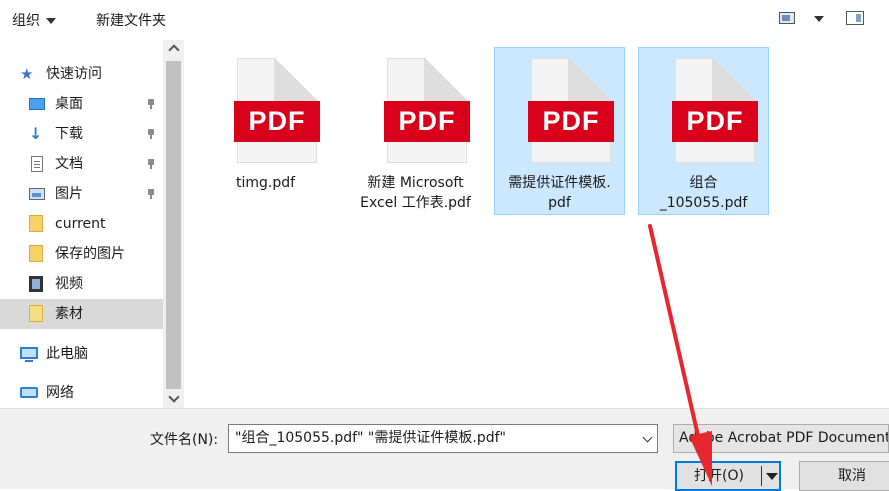  I want to click on nav-label: 文档, so click(69, 164).